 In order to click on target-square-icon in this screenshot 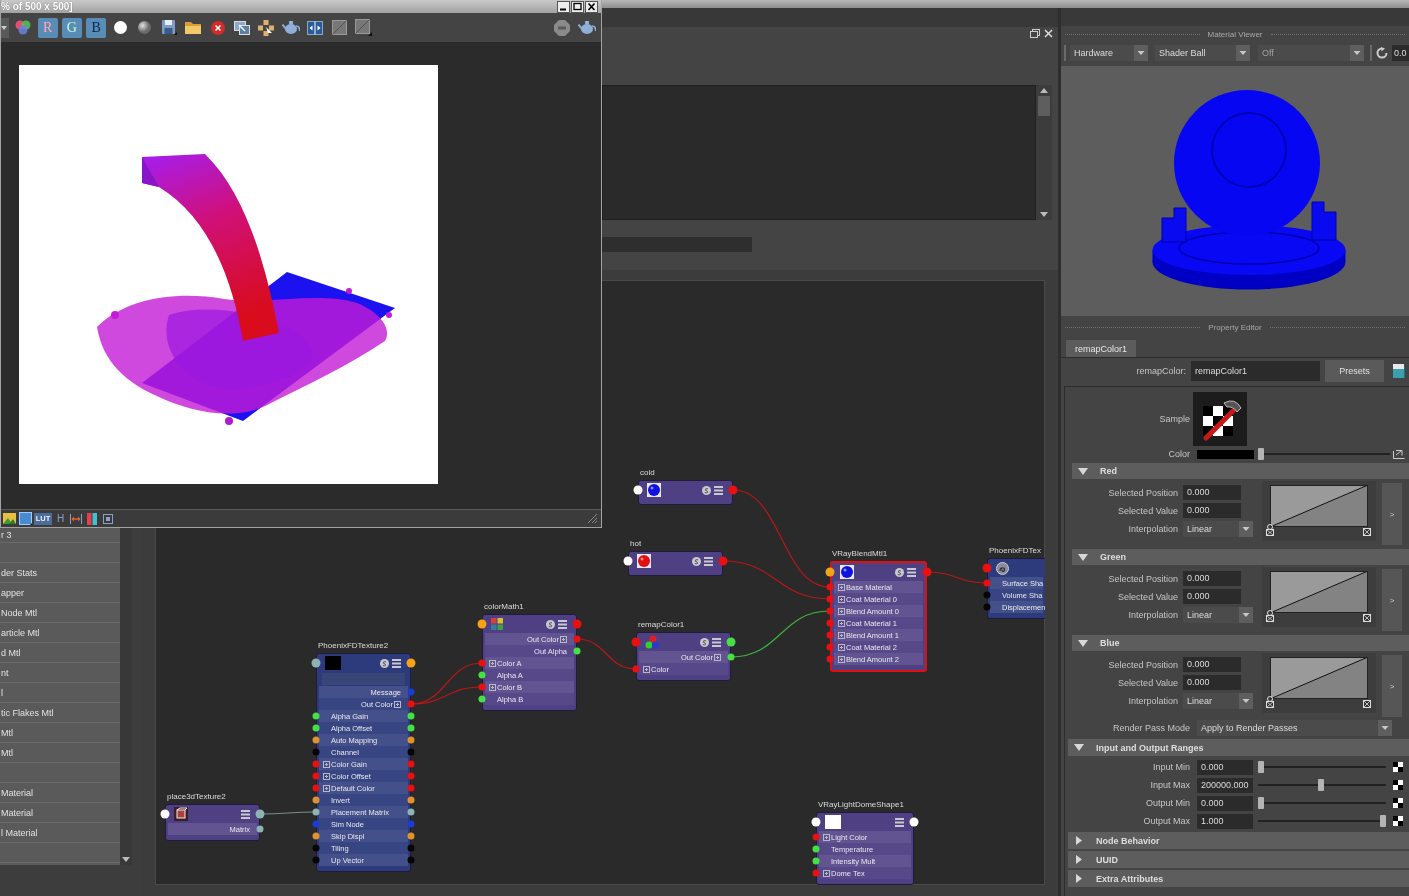, I will do `click(108, 518)`.